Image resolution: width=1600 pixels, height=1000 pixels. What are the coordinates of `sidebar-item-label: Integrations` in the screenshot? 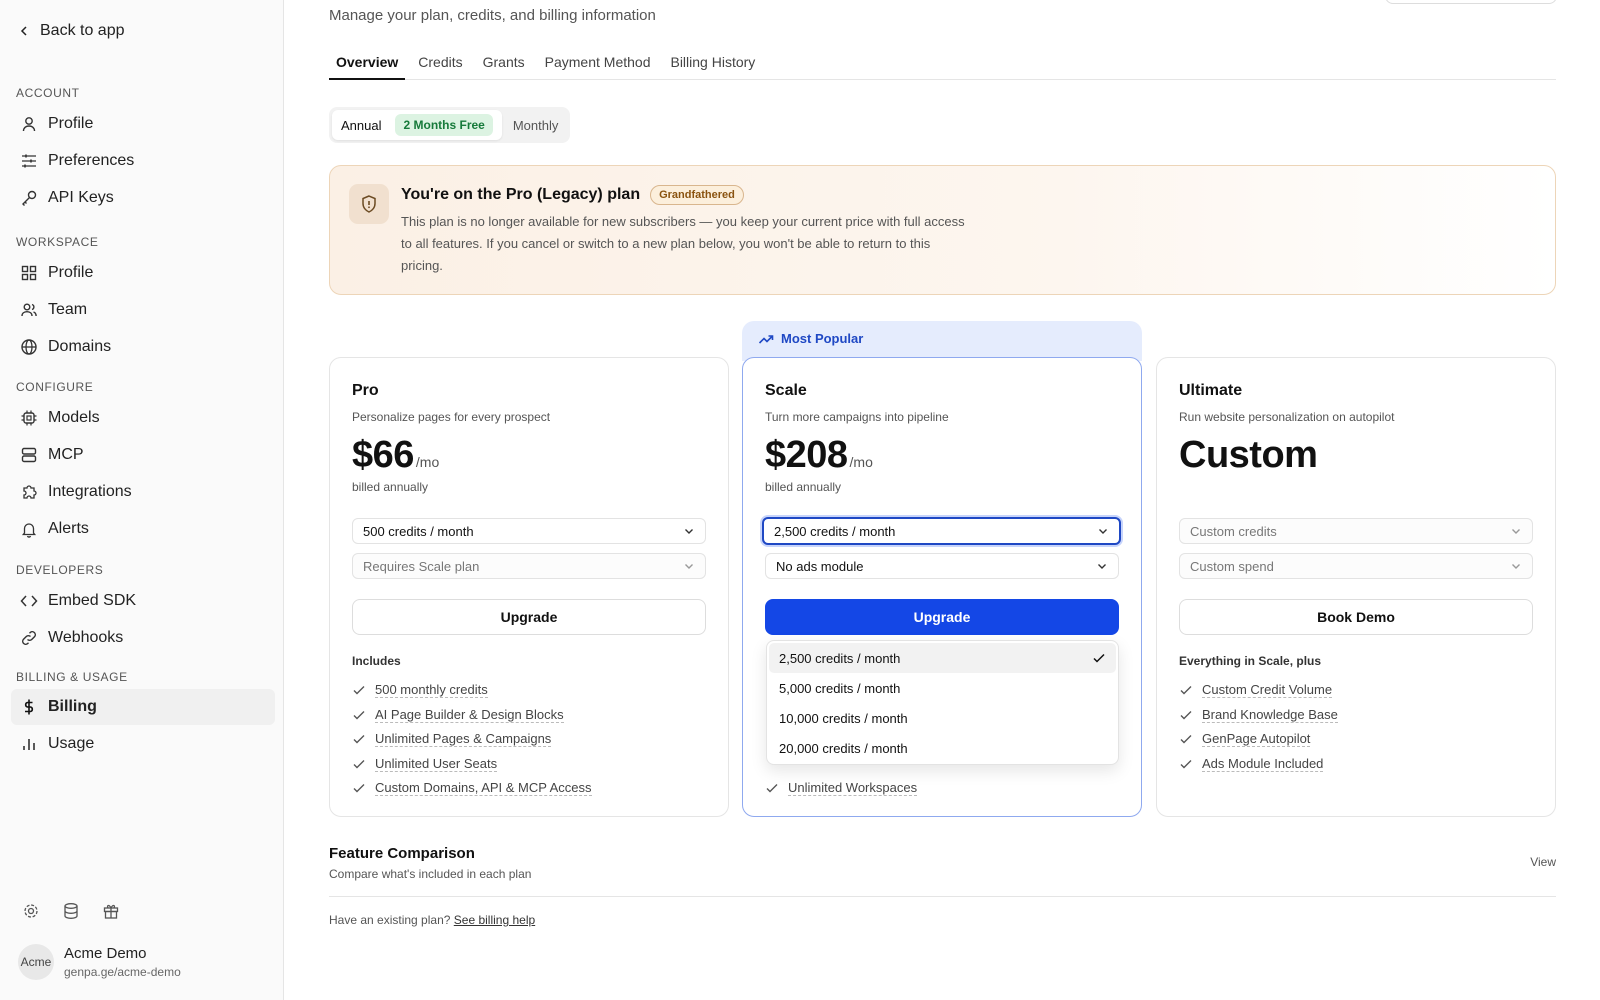 It's located at (90, 491).